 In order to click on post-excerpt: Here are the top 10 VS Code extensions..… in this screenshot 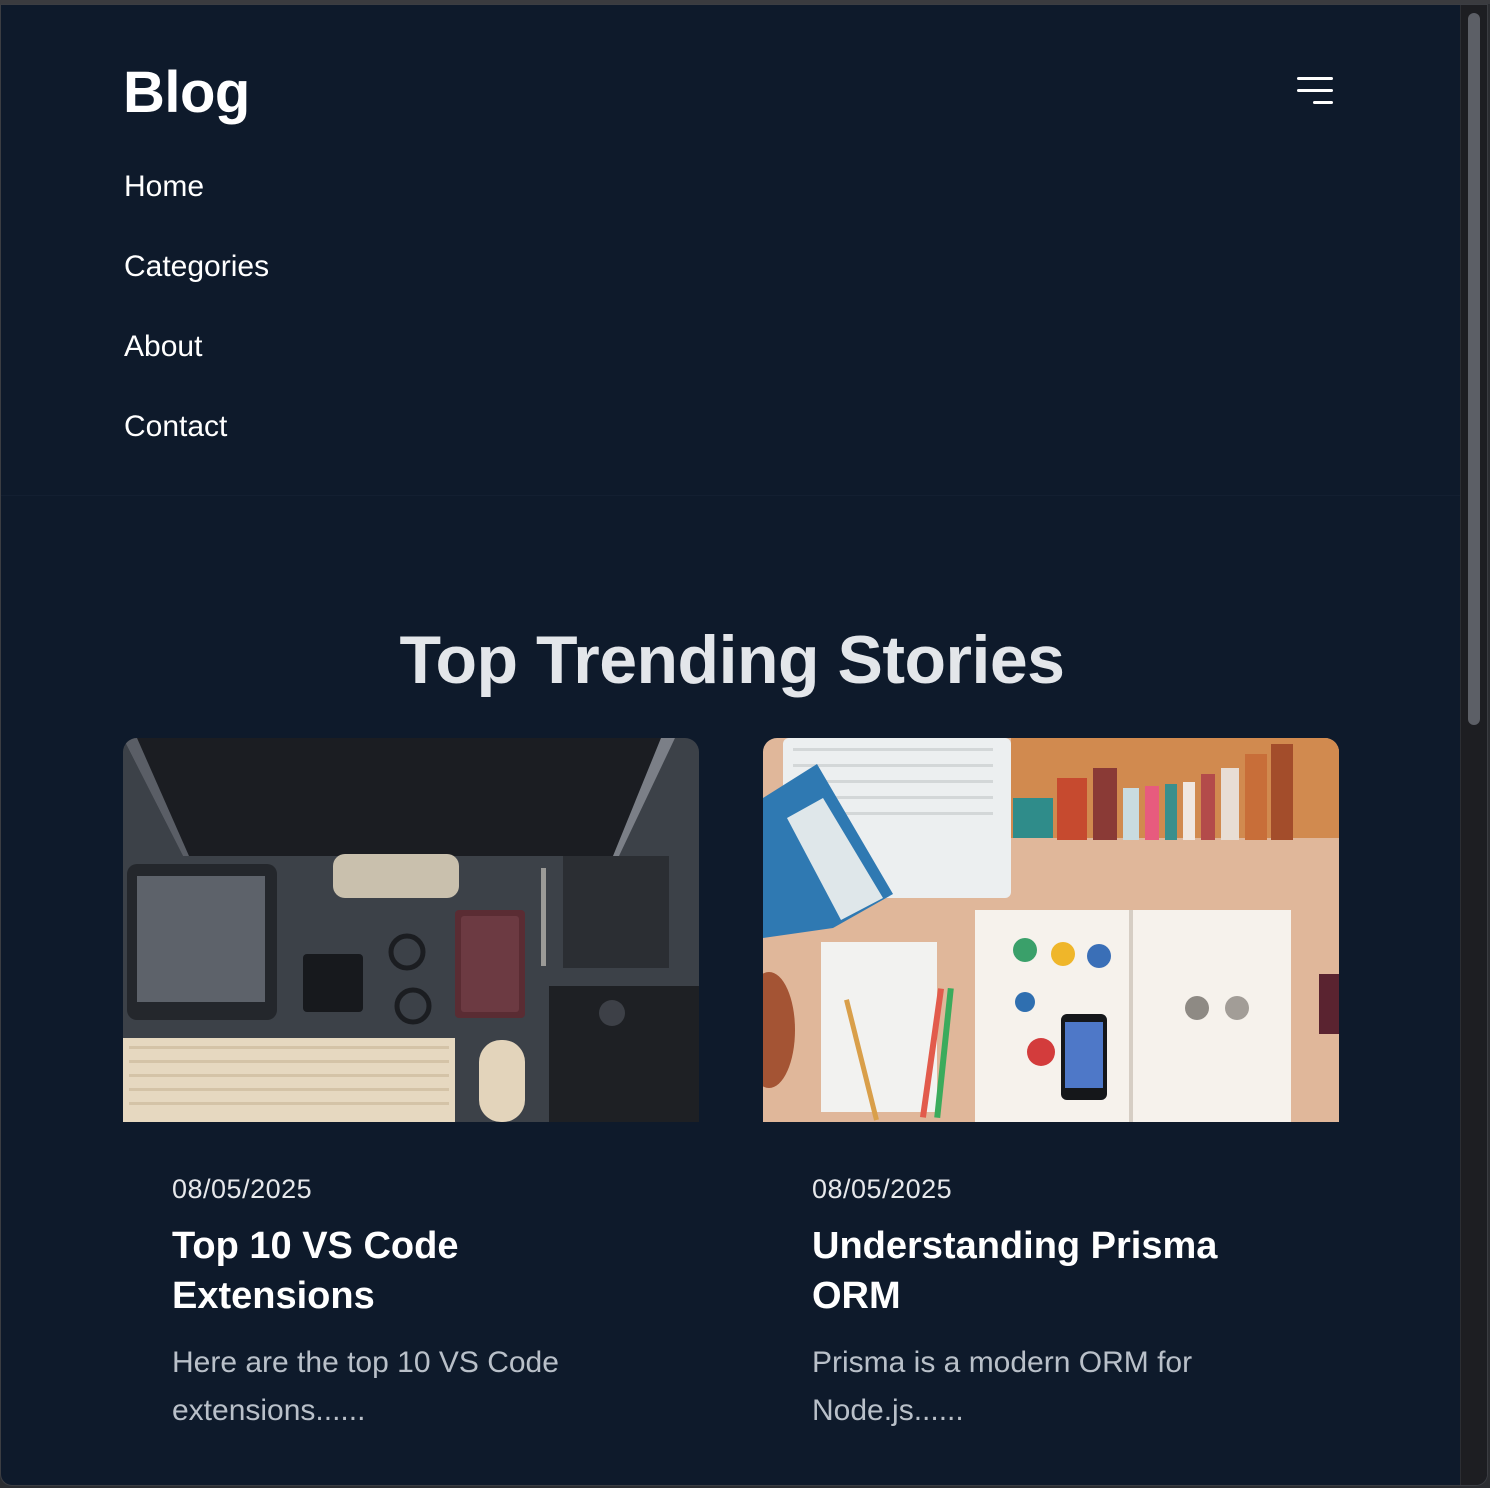, I will do `click(365, 1386)`.